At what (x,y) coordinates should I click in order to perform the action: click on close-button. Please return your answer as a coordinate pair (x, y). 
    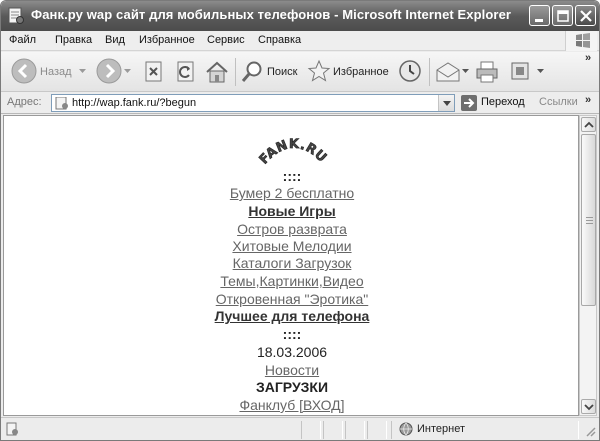
    Looking at the image, I should click on (585, 15).